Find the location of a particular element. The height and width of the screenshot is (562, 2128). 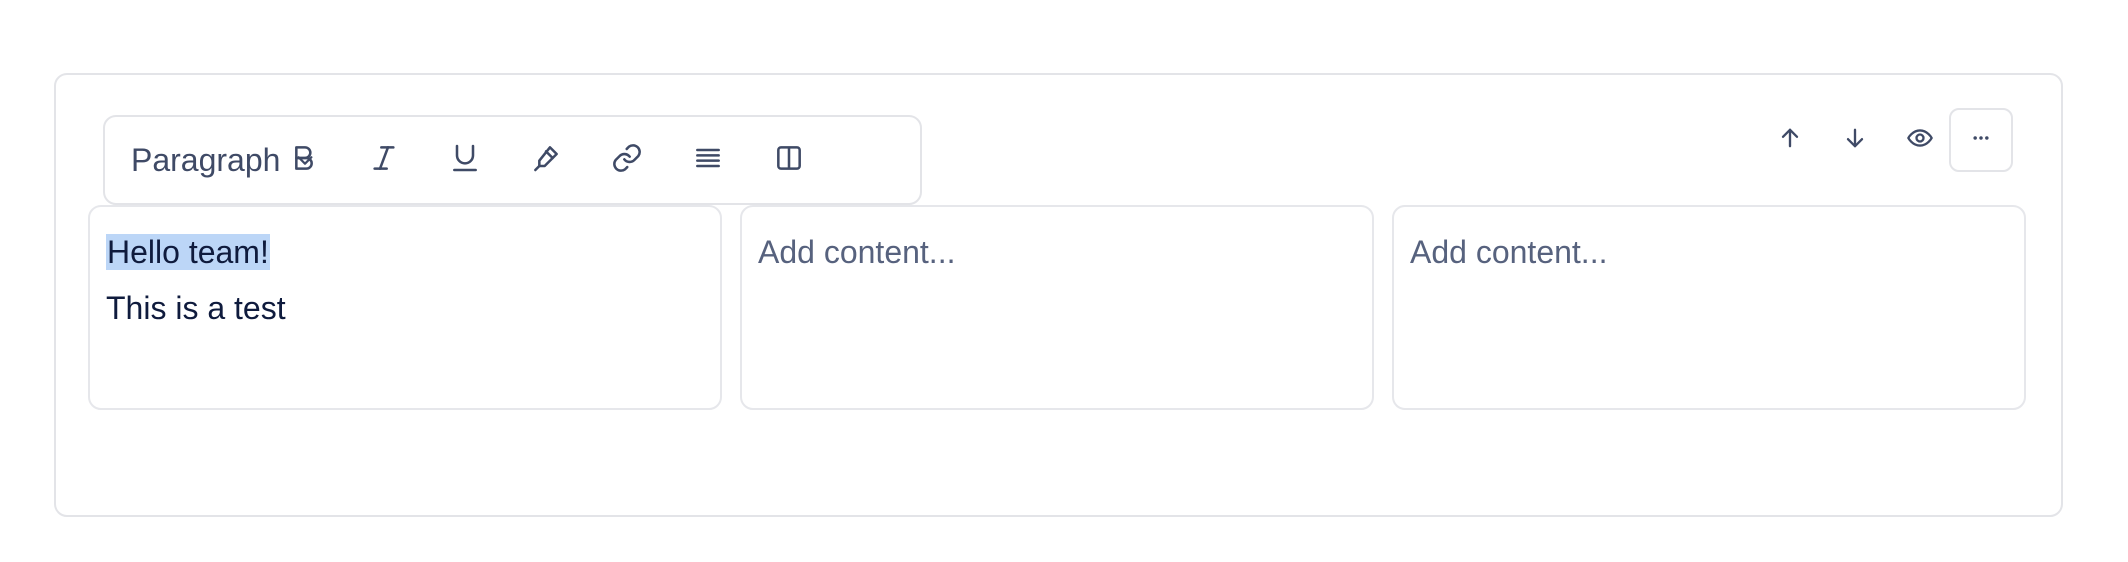

bold-icon is located at coordinates (303, 160).